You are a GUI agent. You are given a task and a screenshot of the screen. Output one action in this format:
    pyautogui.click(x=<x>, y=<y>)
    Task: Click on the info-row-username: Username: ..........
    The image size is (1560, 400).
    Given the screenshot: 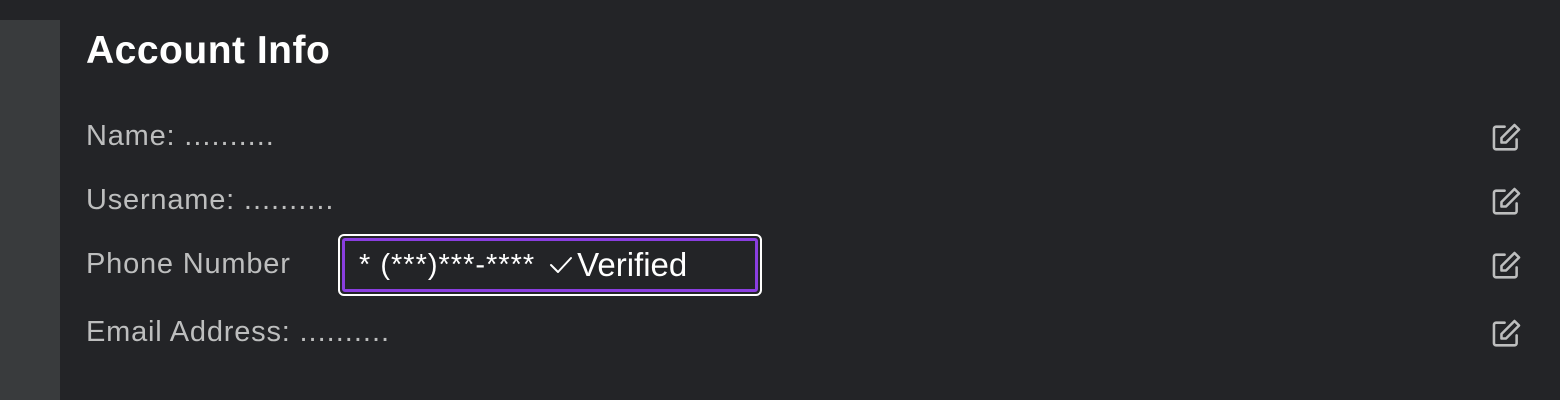 What is the action you would take?
    pyautogui.click(x=806, y=200)
    